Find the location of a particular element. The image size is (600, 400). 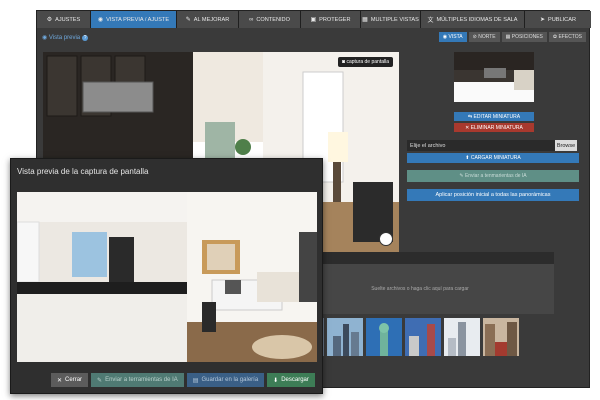

file-chooser: Elije el archivo Browse is located at coordinates (492, 145).